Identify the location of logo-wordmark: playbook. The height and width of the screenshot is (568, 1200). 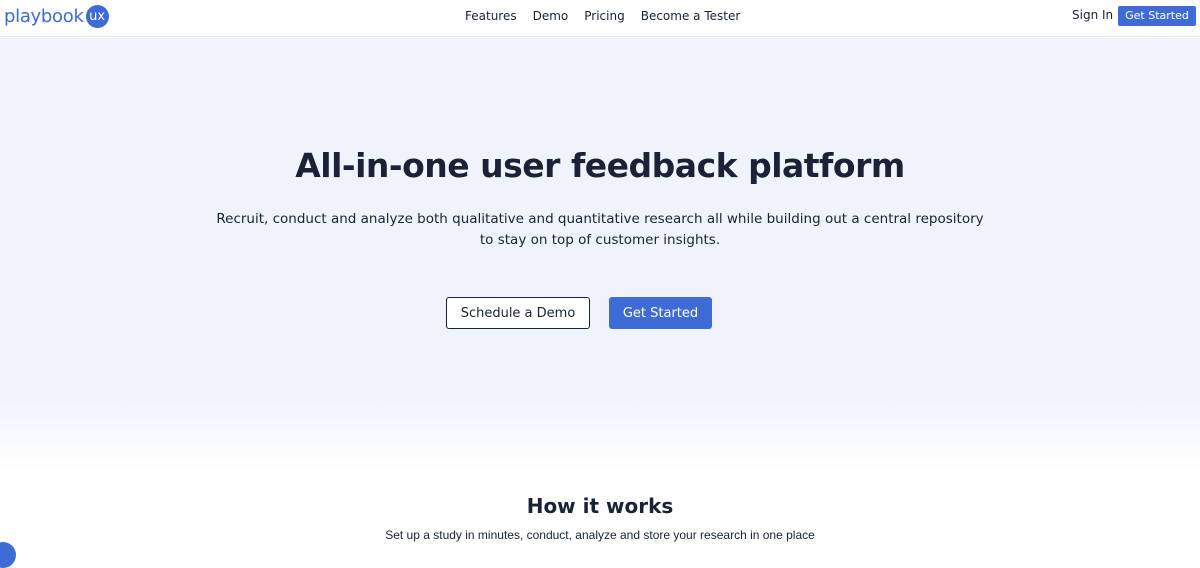
(44, 16).